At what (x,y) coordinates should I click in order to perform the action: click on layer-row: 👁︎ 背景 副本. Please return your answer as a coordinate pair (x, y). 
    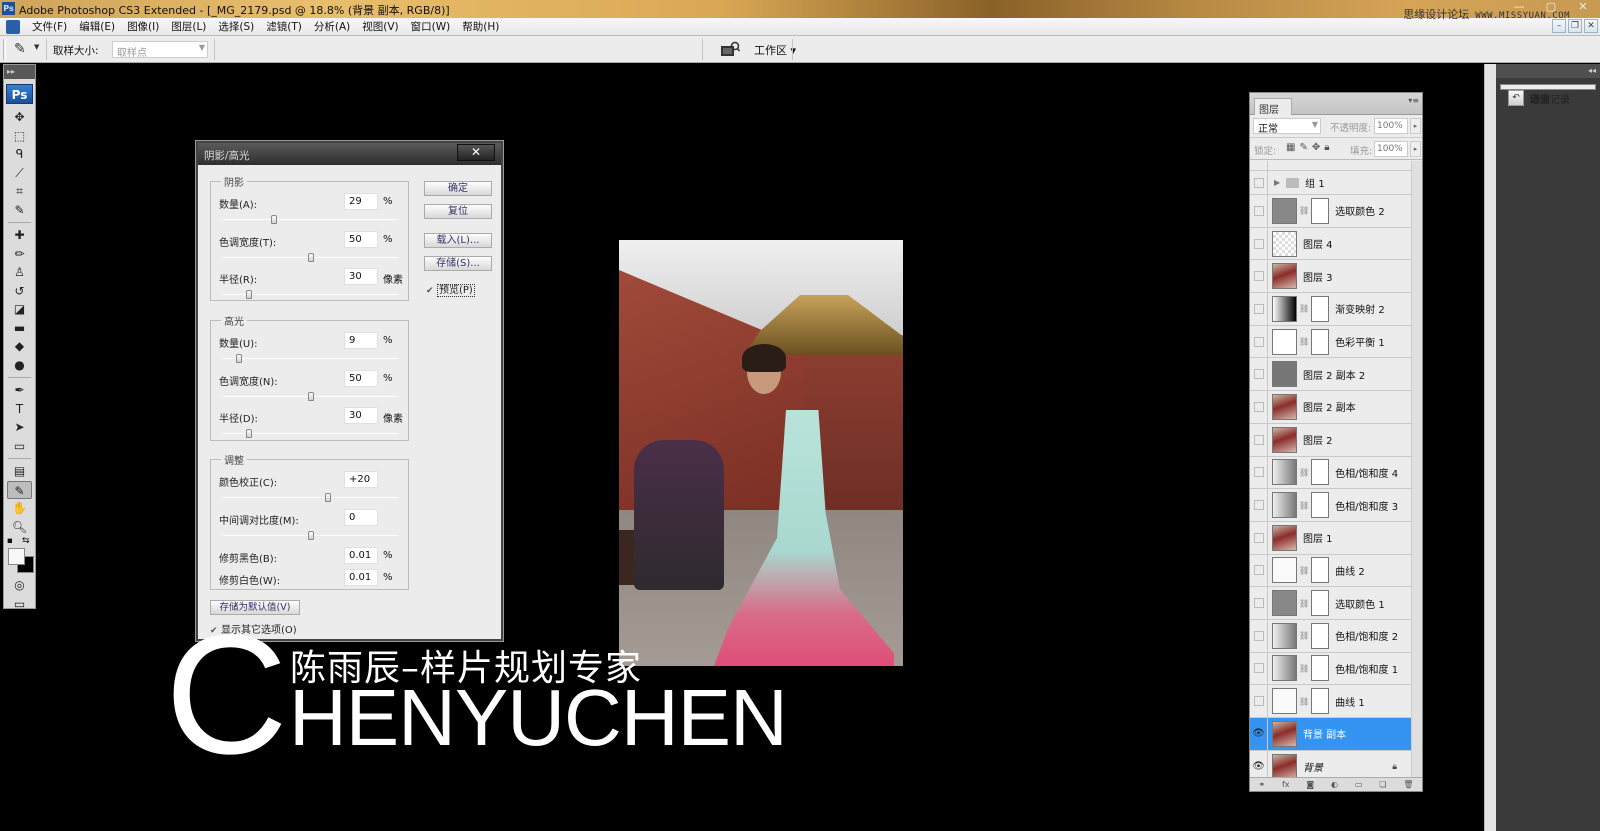
    Looking at the image, I should click on (1330, 734).